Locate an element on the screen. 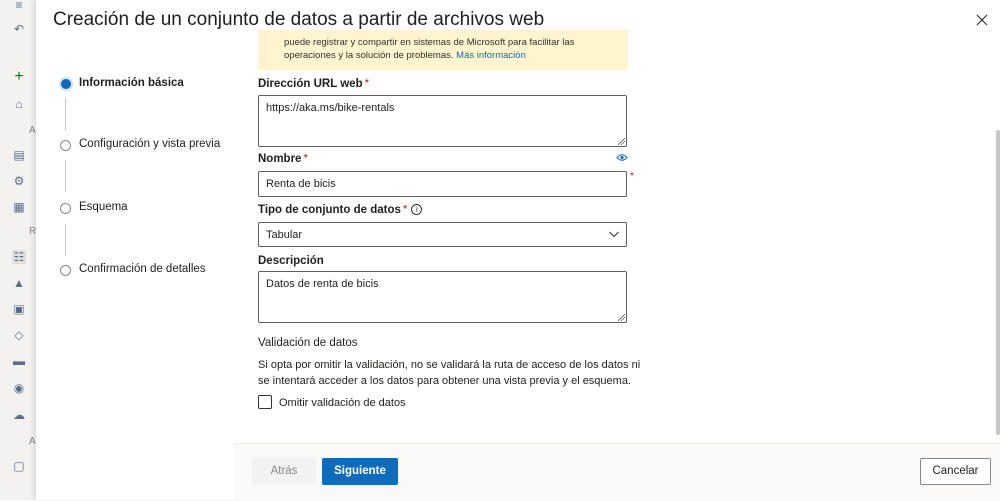 The width and height of the screenshot is (1000, 501). designer-icon: ▦ is located at coordinates (19, 207).